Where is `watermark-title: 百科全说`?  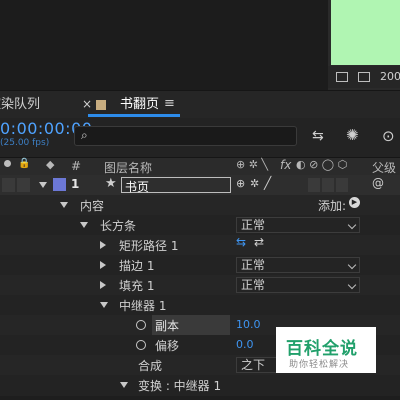 watermark-title: 百科全说 is located at coordinates (322, 349).